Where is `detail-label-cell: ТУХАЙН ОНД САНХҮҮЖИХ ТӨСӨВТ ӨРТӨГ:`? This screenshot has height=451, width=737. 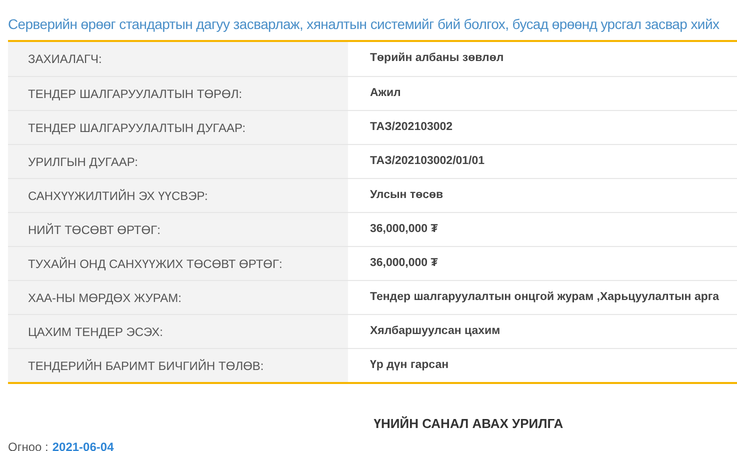
detail-label-cell: ТУХАЙН ОНД САНХҮҮЖИХ ТӨСӨВТ ӨРТӨГ: is located at coordinates (178, 263).